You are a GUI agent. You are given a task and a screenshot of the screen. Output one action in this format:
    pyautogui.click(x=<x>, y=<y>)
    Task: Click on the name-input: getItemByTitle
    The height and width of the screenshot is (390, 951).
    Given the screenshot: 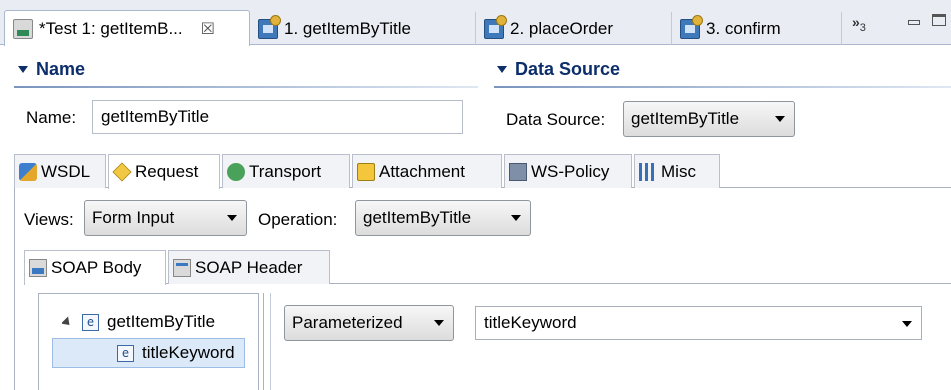 What is the action you would take?
    pyautogui.click(x=277, y=117)
    